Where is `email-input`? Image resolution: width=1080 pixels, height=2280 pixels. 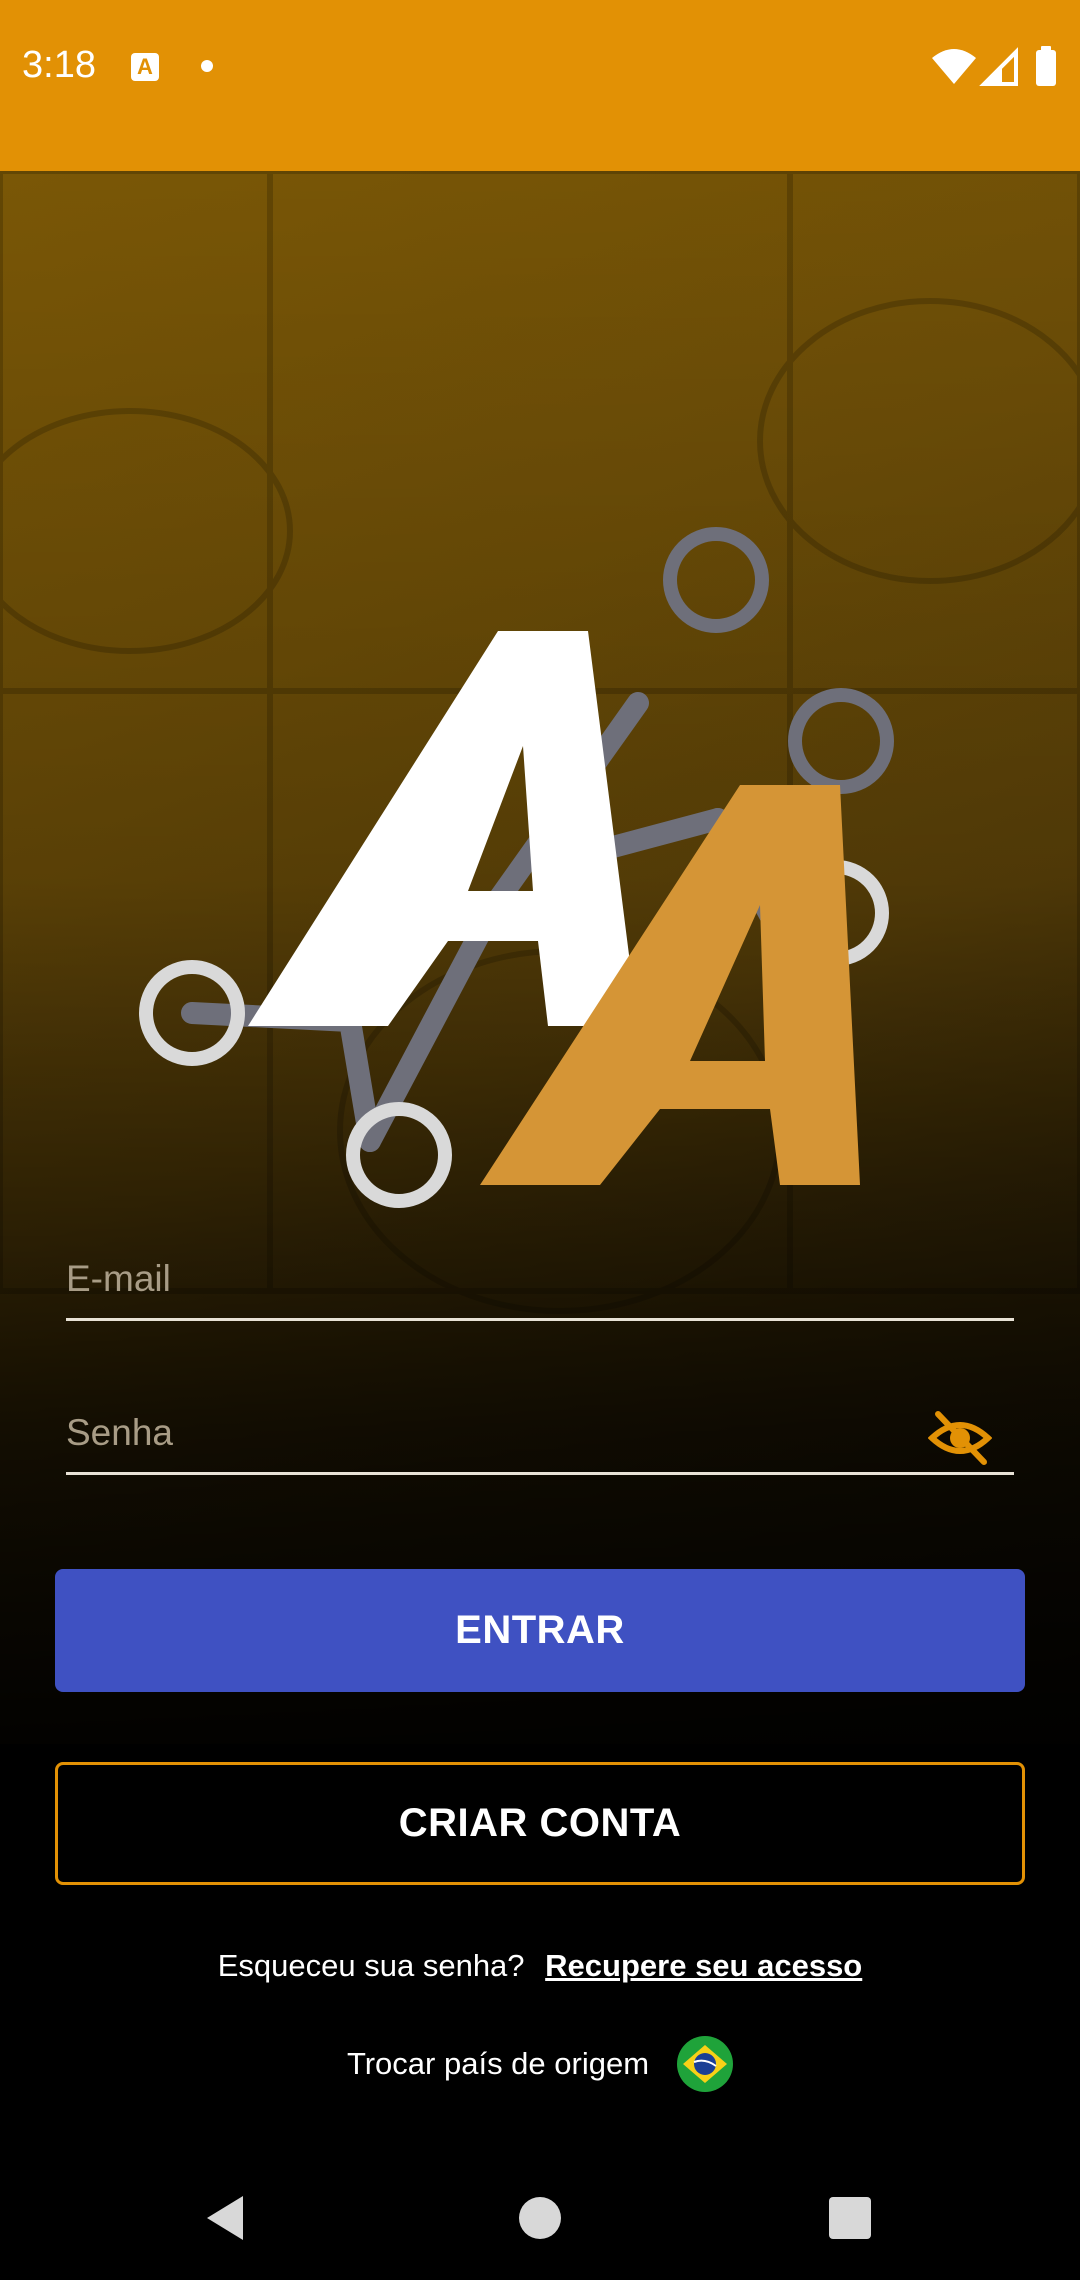
email-input is located at coordinates (540, 1288).